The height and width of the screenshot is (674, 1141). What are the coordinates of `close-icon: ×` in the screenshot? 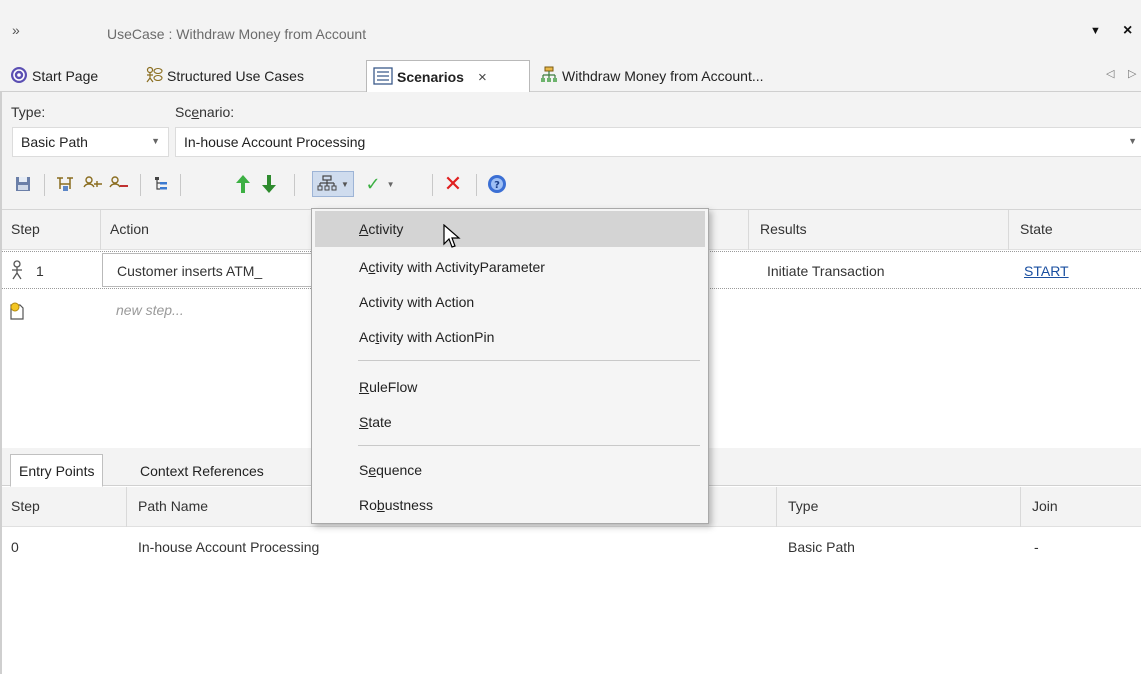 It's located at (1127, 31).